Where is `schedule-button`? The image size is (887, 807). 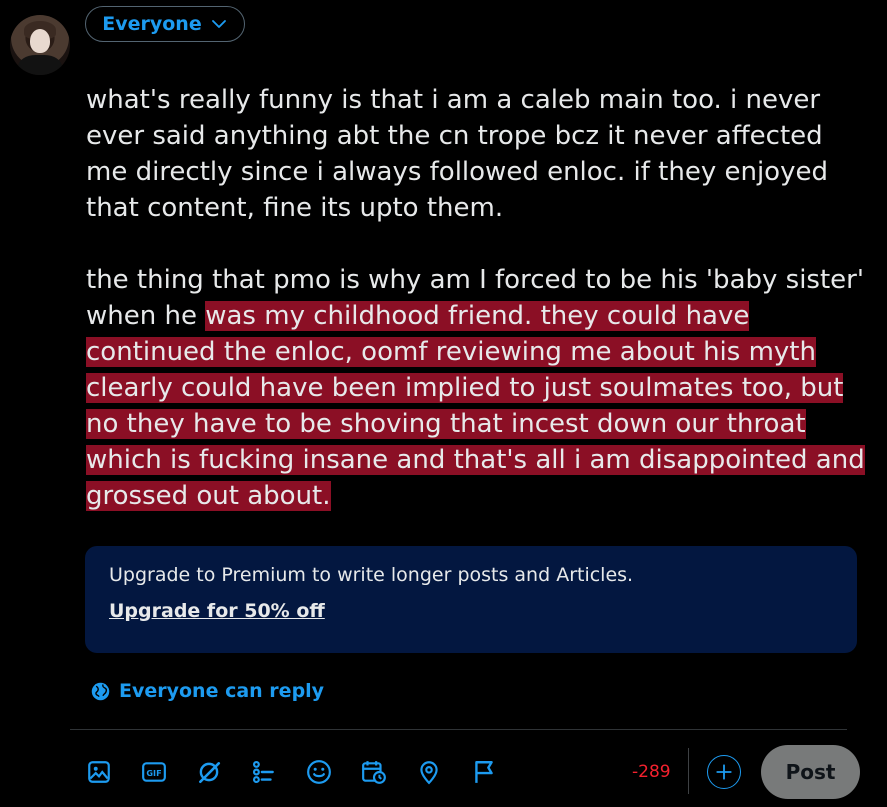 schedule-button is located at coordinates (374, 772).